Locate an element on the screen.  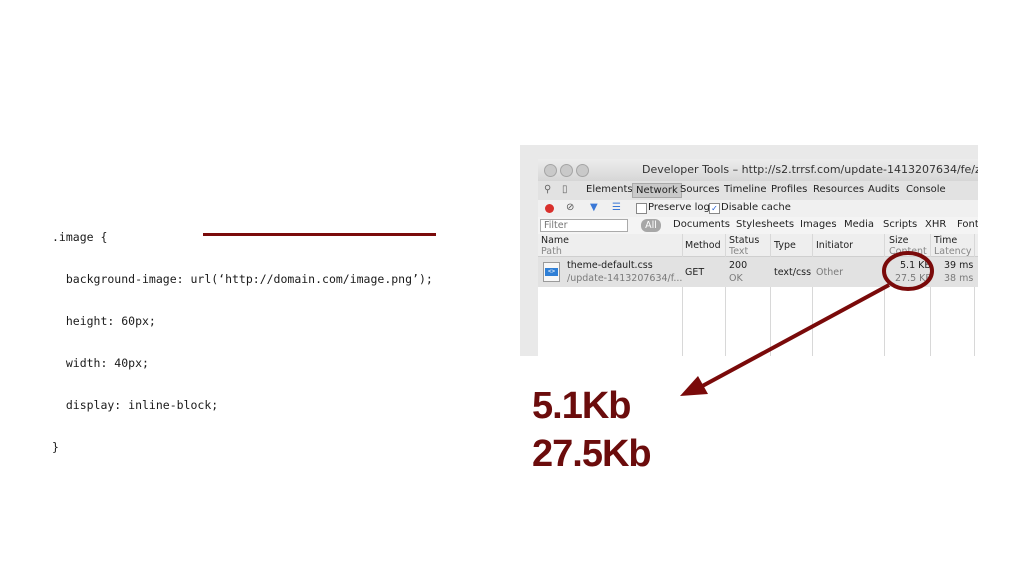
column-name: Name Path is located at coordinates (555, 246).